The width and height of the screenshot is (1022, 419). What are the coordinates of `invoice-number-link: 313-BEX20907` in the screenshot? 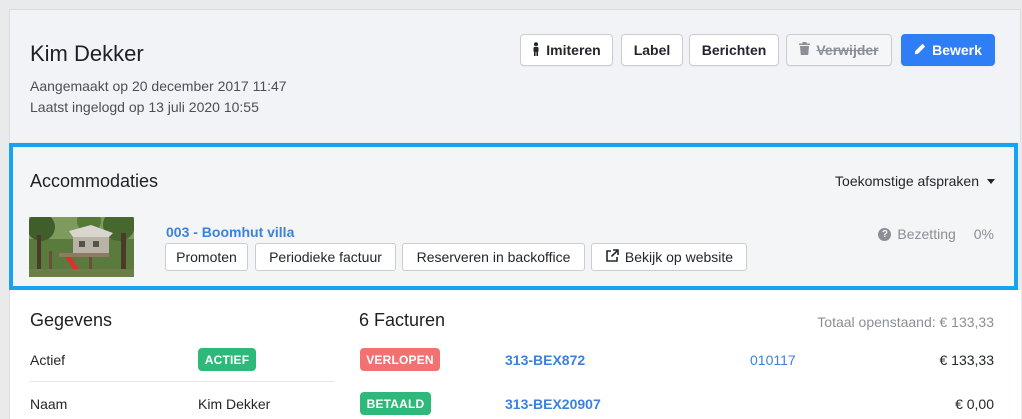 It's located at (553, 404).